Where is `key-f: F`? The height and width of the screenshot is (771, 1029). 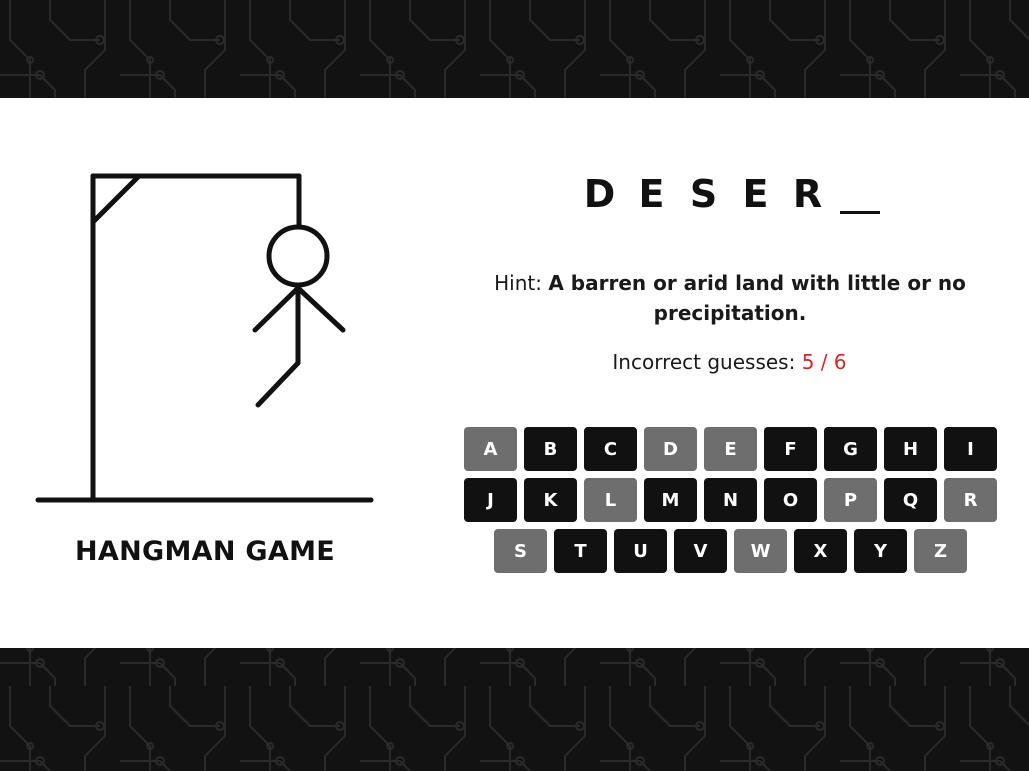 key-f: F is located at coordinates (790, 449).